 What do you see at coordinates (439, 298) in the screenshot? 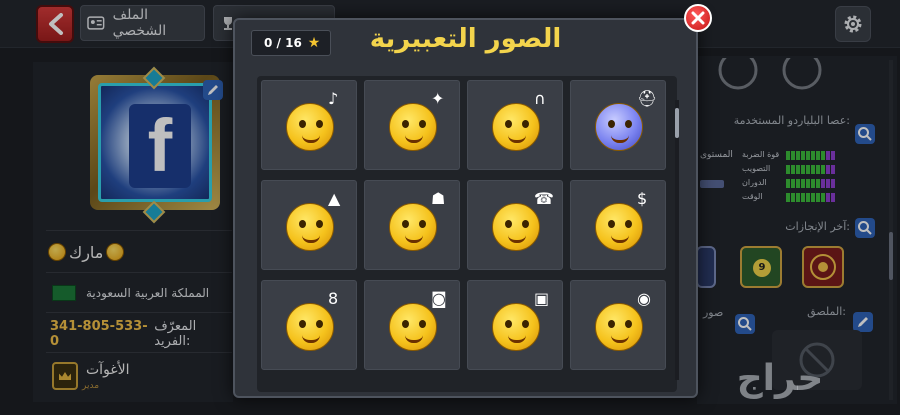
I see `emoji-accessory-icon: ◙` at bounding box center [439, 298].